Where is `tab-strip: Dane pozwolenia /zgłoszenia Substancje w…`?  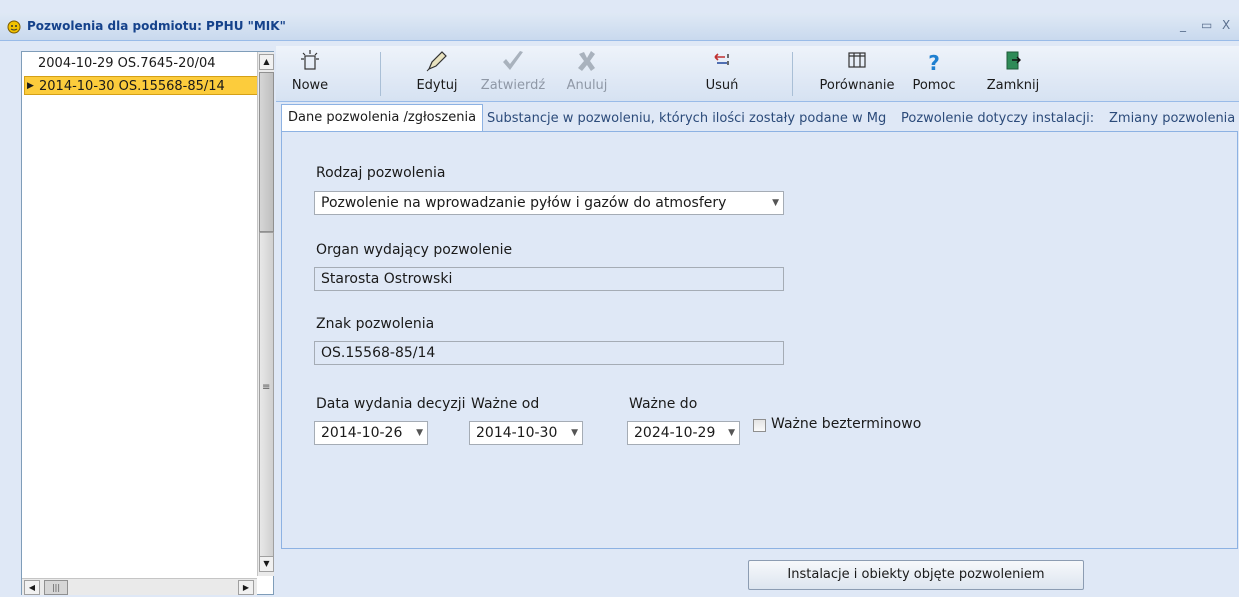 tab-strip: Dane pozwolenia /zgłoszenia Substancje w… is located at coordinates (760, 119).